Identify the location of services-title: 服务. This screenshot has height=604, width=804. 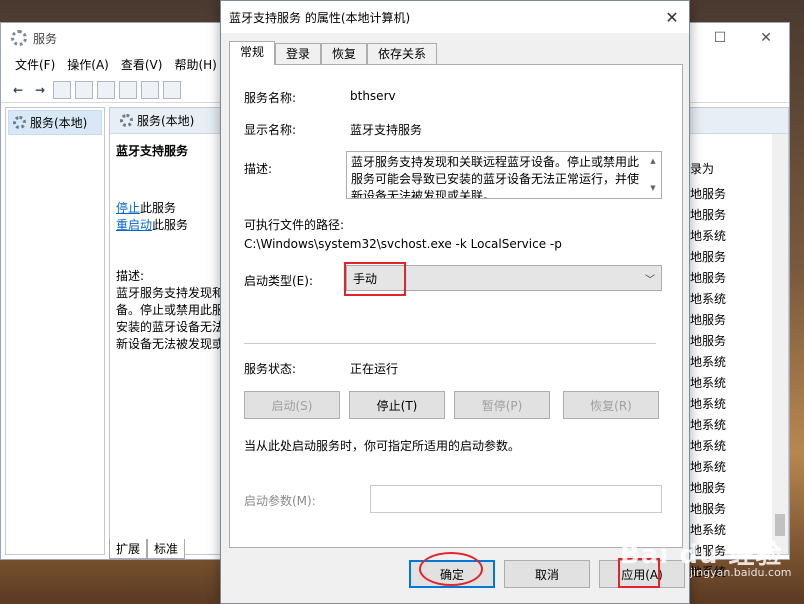
(45, 38).